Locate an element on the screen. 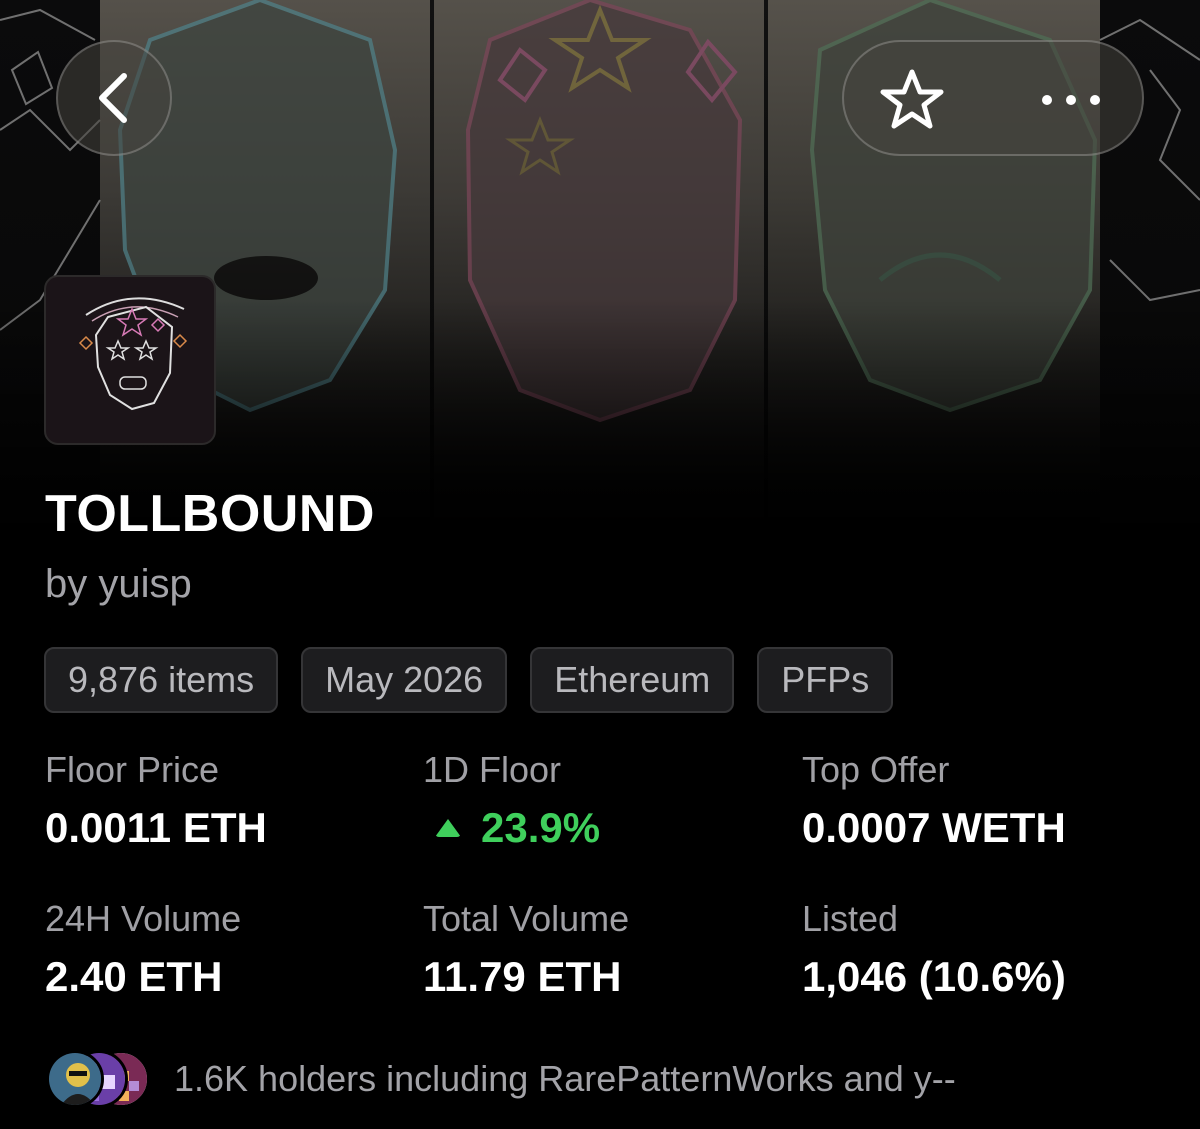 The width and height of the screenshot is (1200, 1129). star-outline-icon is located at coordinates (912, 99).